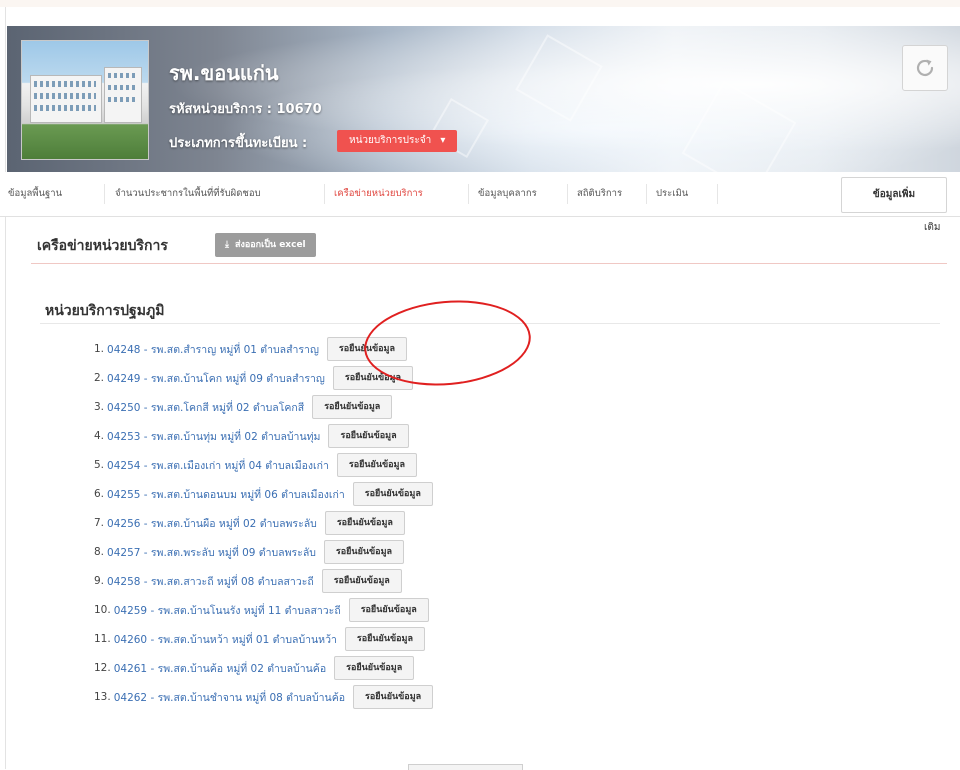  What do you see at coordinates (672, 194) in the screenshot?
I see `tab-assessment: ประเมิน` at bounding box center [672, 194].